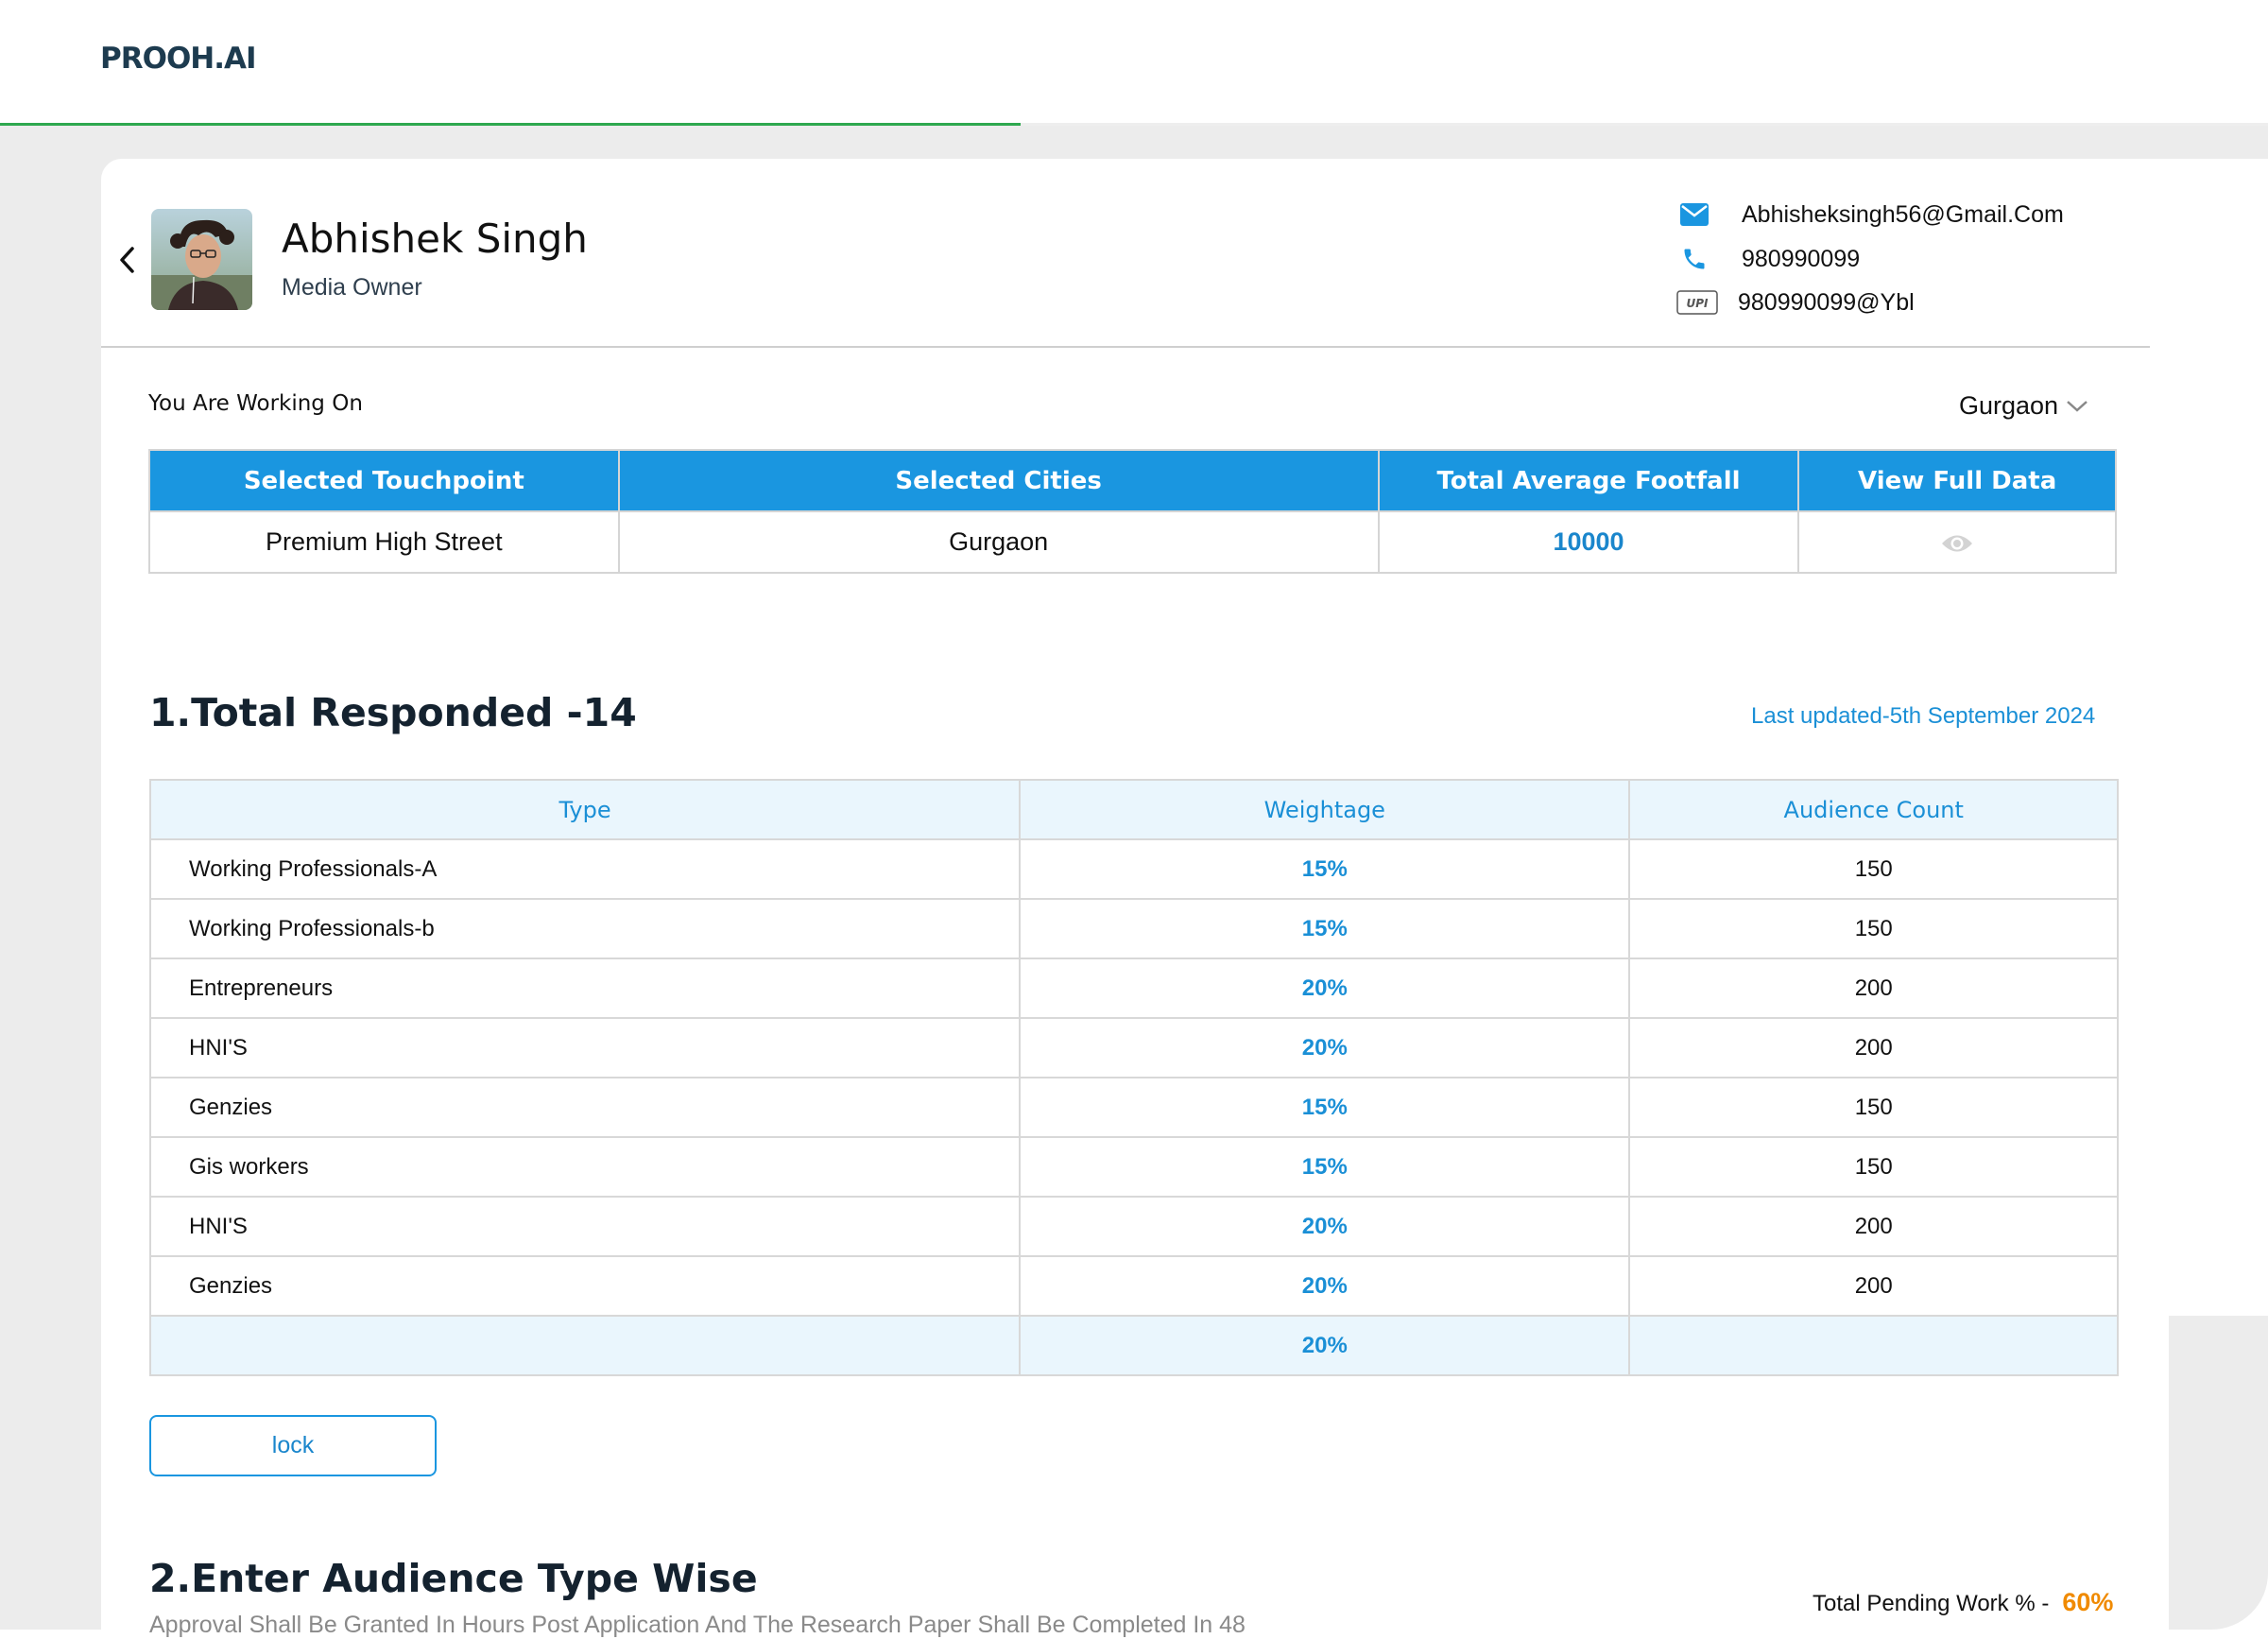  What do you see at coordinates (2009, 405) in the screenshot?
I see `city-dropdown-value: Gurgaon` at bounding box center [2009, 405].